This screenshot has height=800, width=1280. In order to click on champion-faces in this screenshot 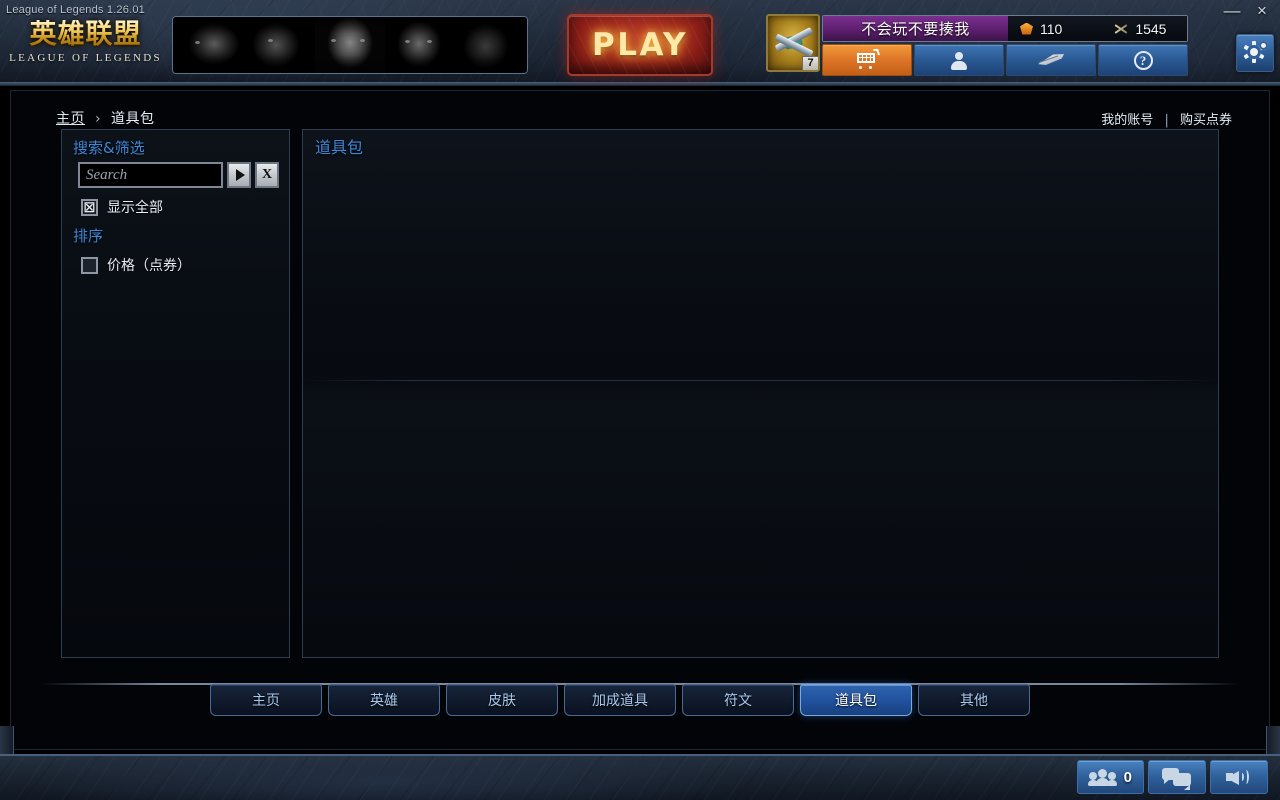, I will do `click(350, 45)`.